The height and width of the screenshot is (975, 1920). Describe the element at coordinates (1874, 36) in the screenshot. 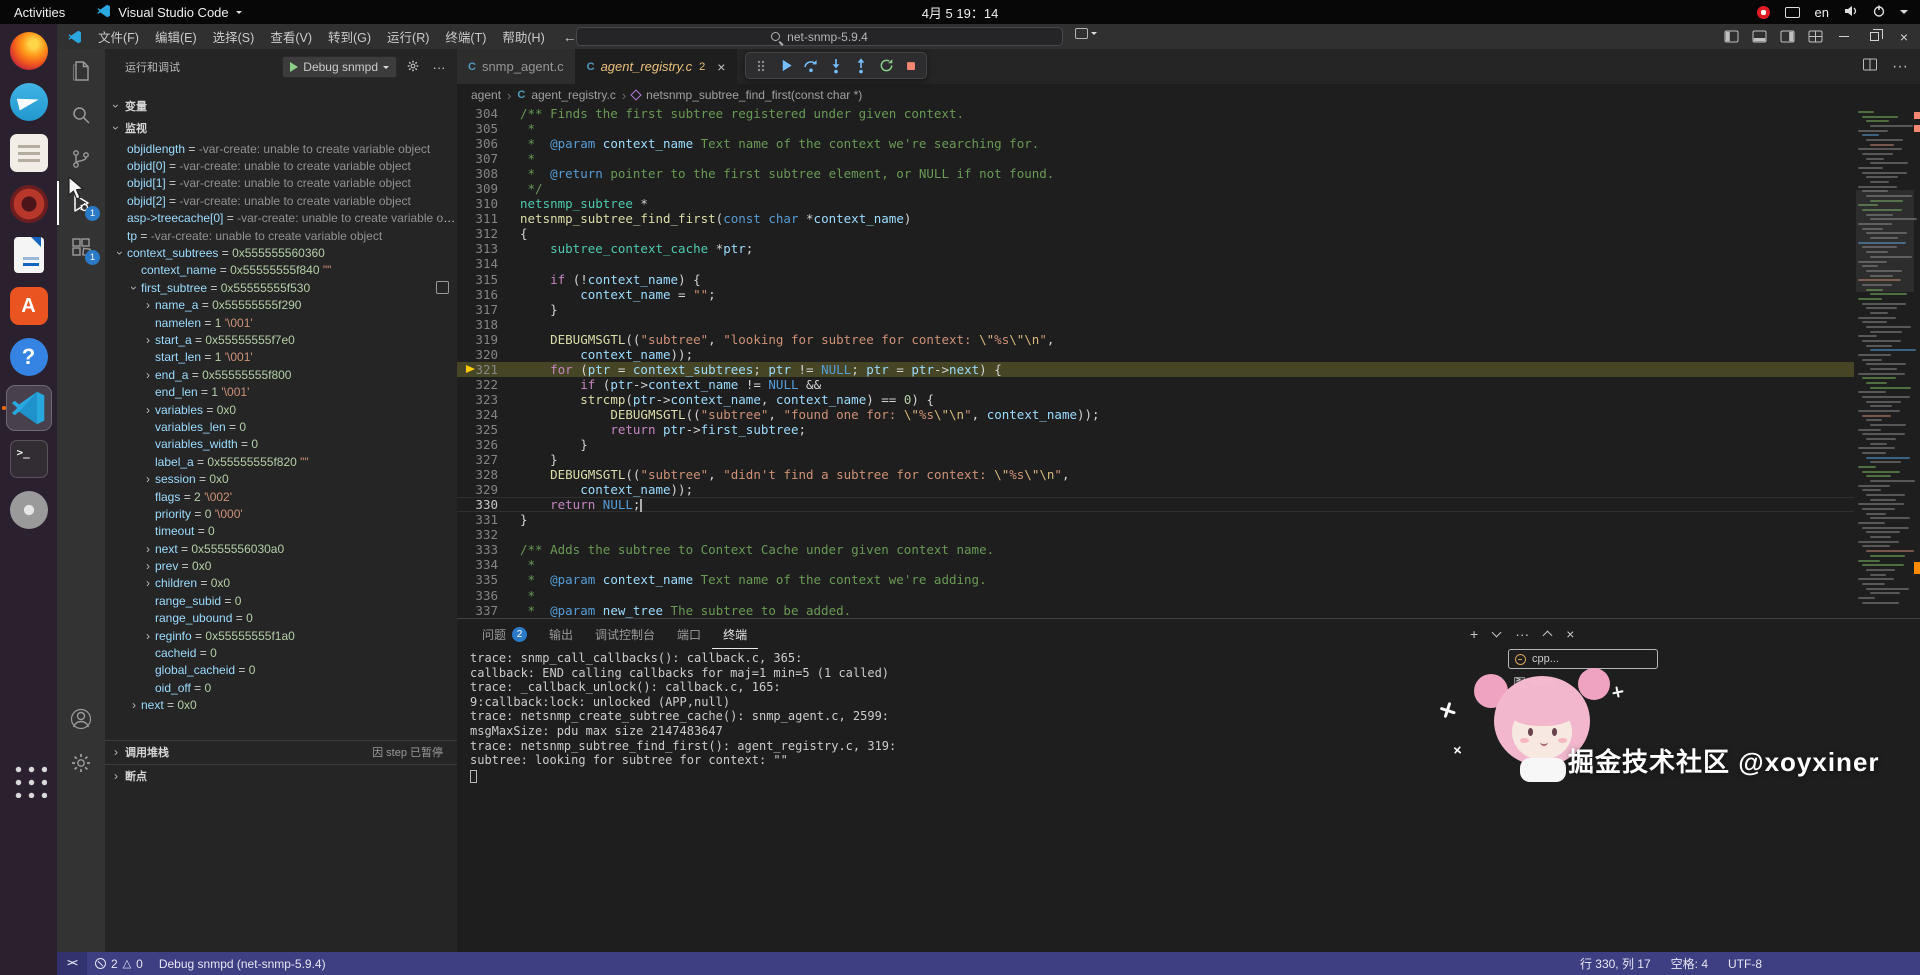

I see `restore-button` at that location.